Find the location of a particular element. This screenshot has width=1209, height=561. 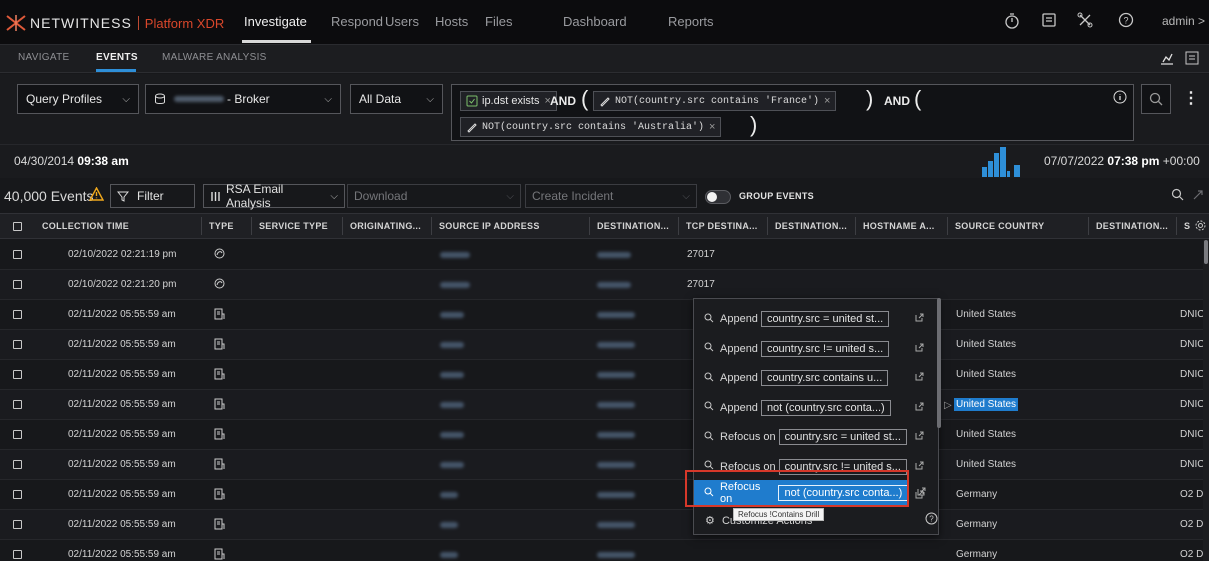

subnav-malware-analysis: MALWARE ANALYSIS is located at coordinates (214, 57).